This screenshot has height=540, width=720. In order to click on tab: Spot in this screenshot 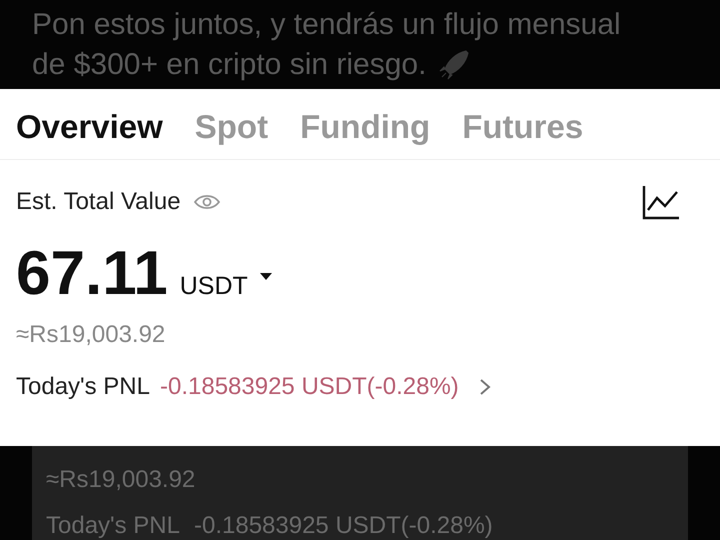, I will do `click(231, 127)`.